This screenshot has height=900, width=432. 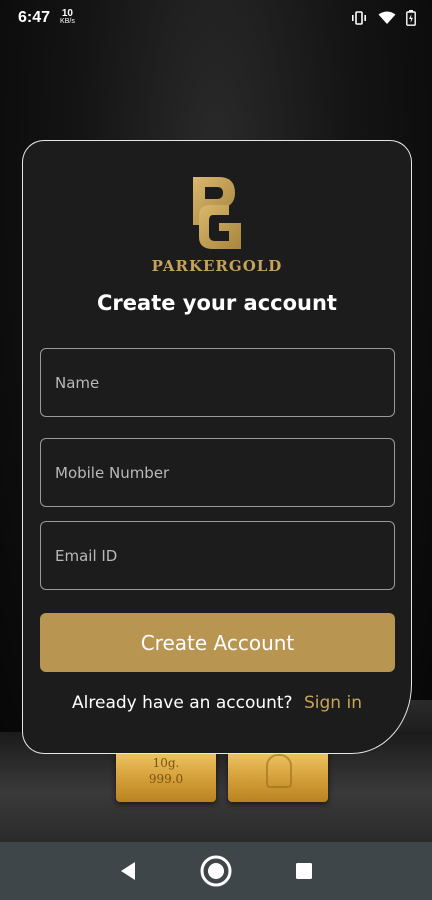 I want to click on network-speed: 10 KB/s, so click(x=67, y=17).